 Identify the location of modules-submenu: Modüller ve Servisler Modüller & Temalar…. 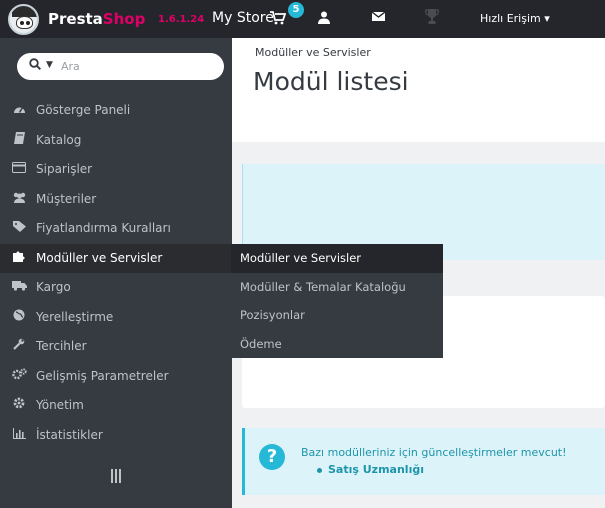
(337, 301).